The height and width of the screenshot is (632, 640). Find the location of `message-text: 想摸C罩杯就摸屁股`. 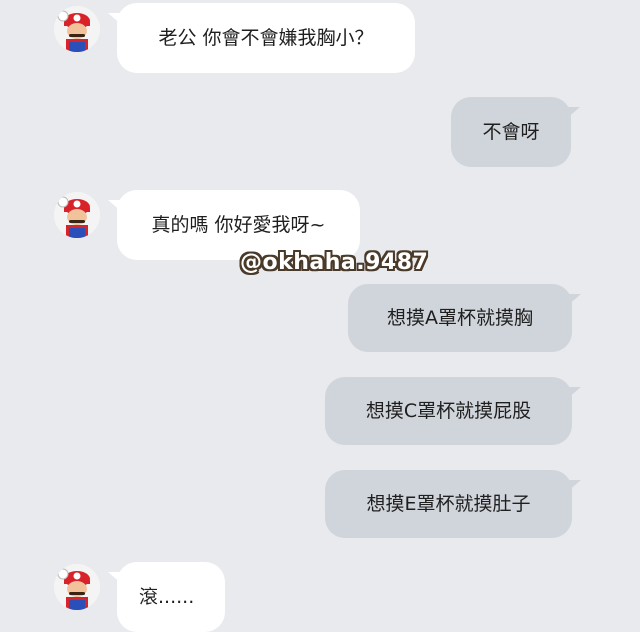

message-text: 想摸C罩杯就摸屁股 is located at coordinates (448, 410).